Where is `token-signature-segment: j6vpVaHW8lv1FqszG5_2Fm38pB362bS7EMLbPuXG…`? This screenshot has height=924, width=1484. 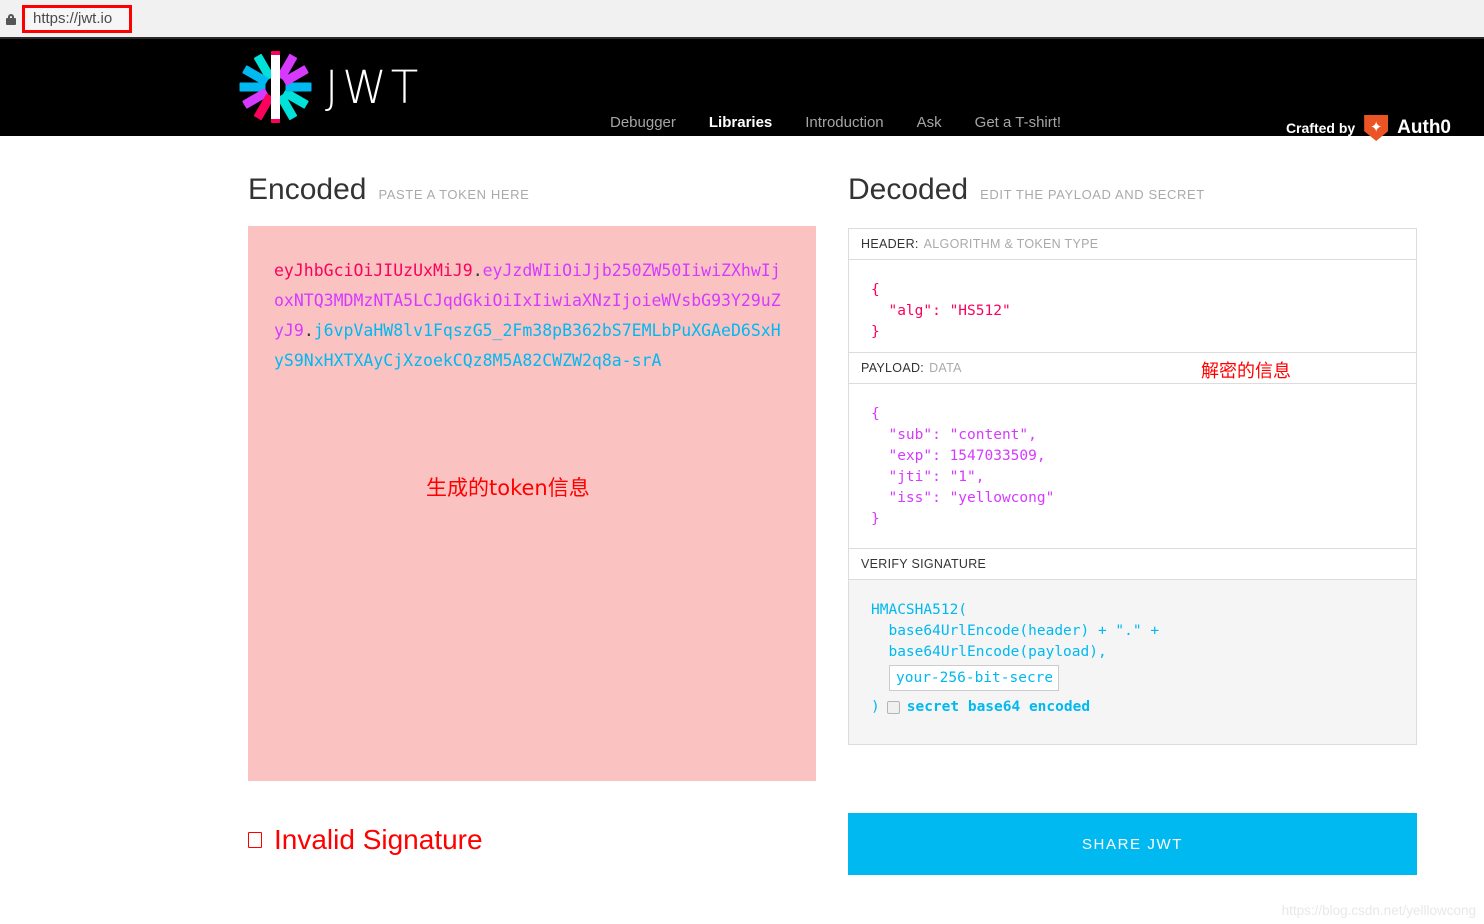
token-signature-segment: j6vpVaHW8lv1FqszG5_2Fm38pB362bS7EMLbPuXG… is located at coordinates (527, 345).